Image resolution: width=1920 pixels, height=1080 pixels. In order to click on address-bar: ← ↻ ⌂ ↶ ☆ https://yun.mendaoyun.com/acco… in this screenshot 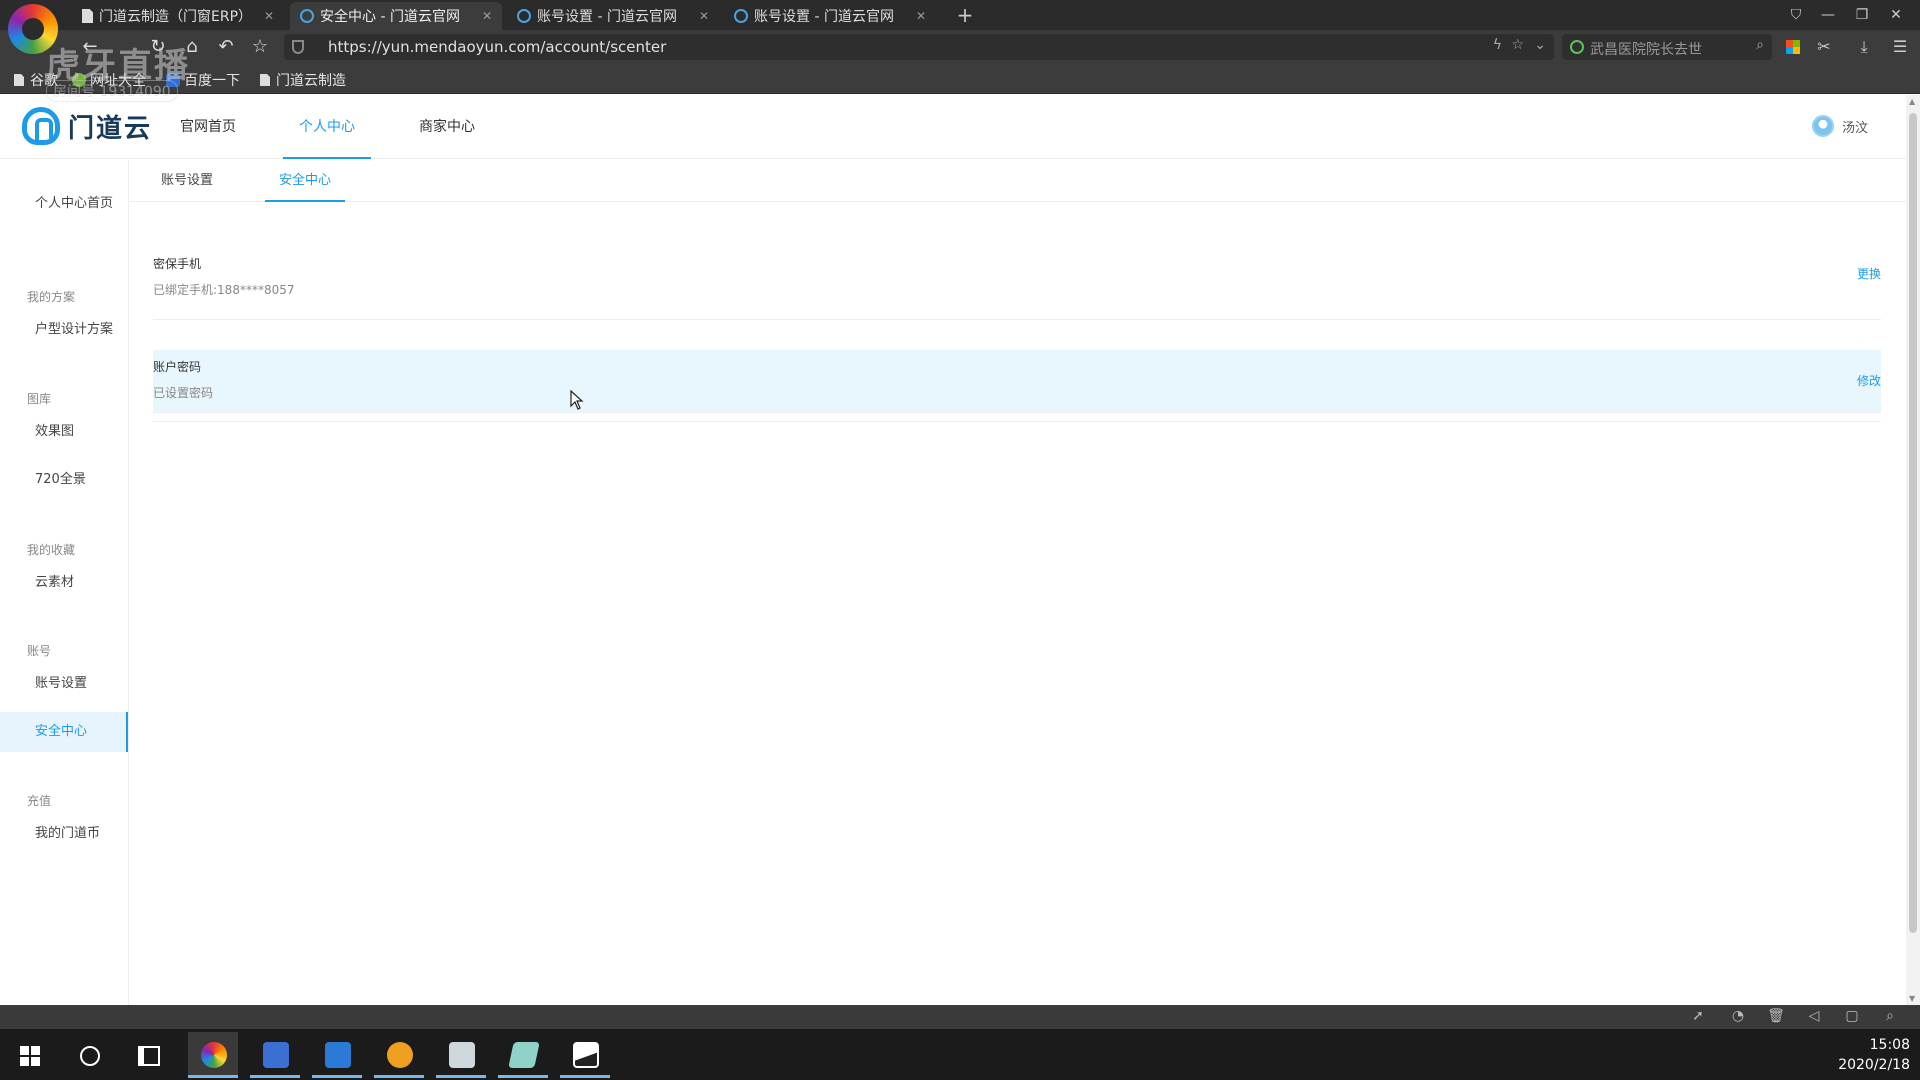, I will do `click(960, 47)`.